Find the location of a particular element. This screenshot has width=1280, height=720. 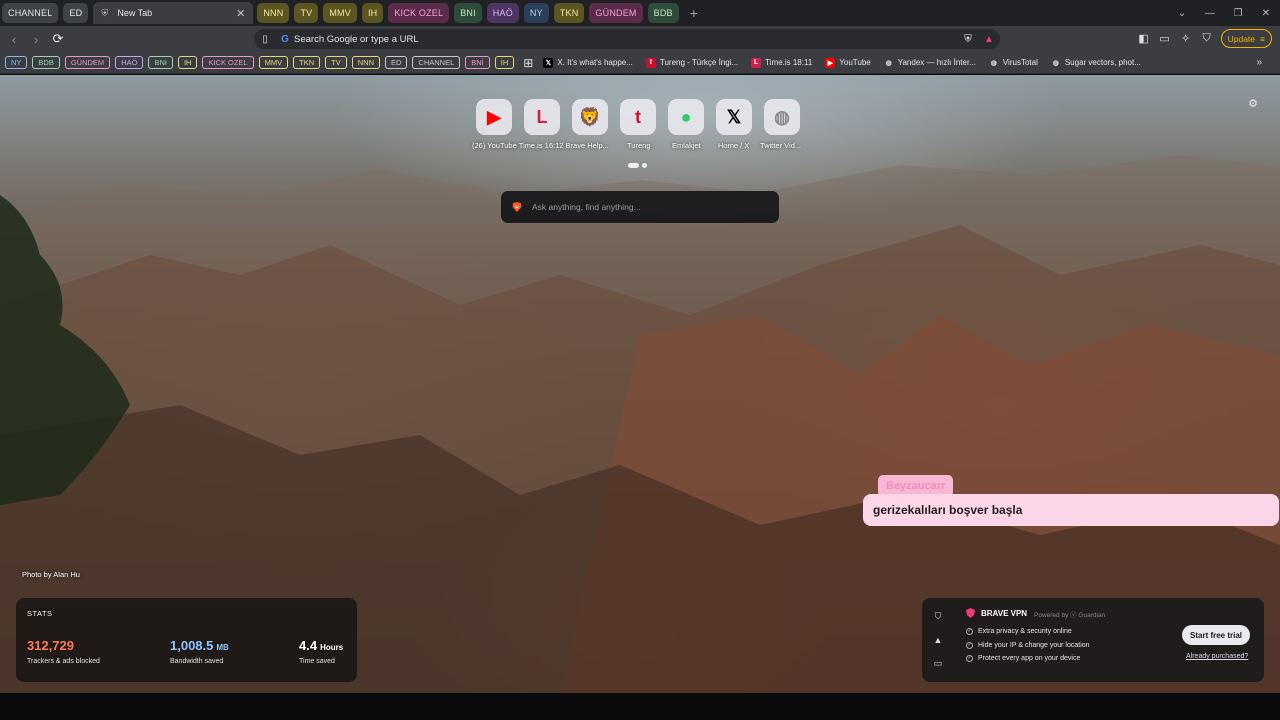

emlakjet-tile: ● is located at coordinates (686, 117).